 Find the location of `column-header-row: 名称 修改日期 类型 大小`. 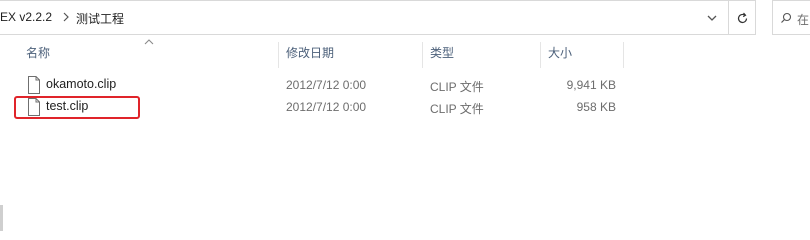

column-header-row: 名称 修改日期 类型 大小 is located at coordinates (405, 55).